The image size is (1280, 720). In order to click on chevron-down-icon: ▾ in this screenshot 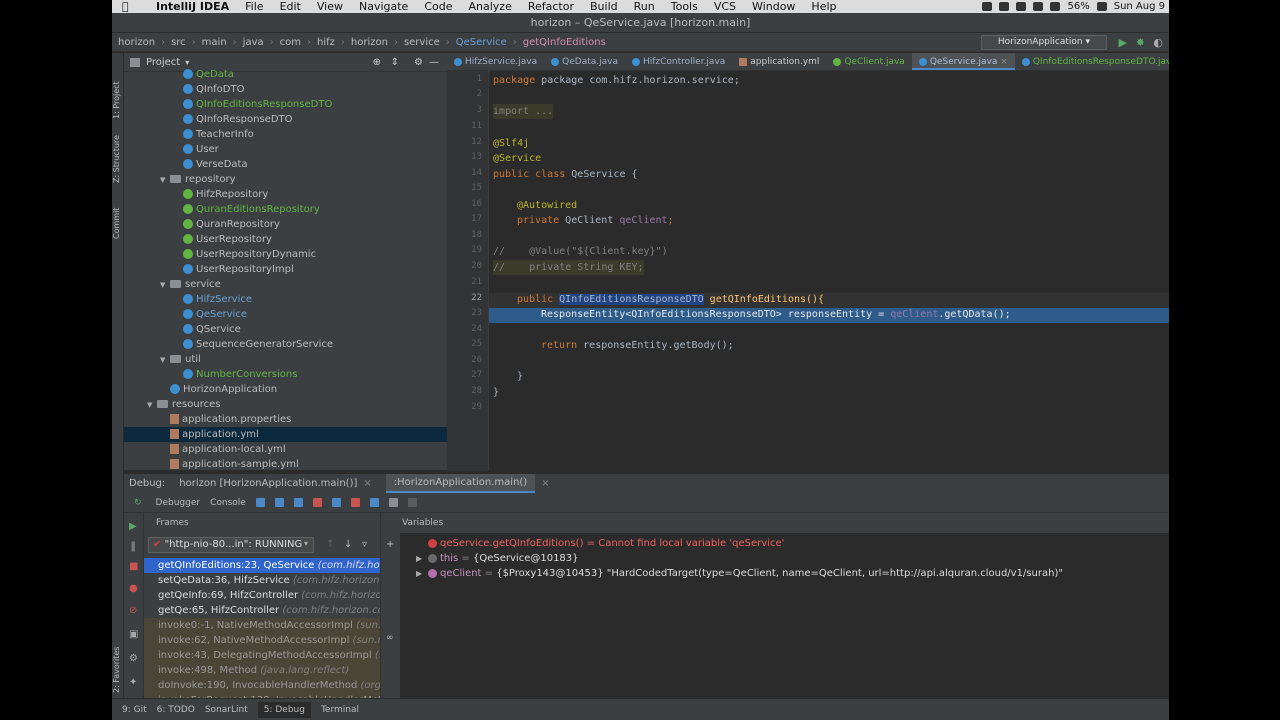, I will do `click(187, 62)`.